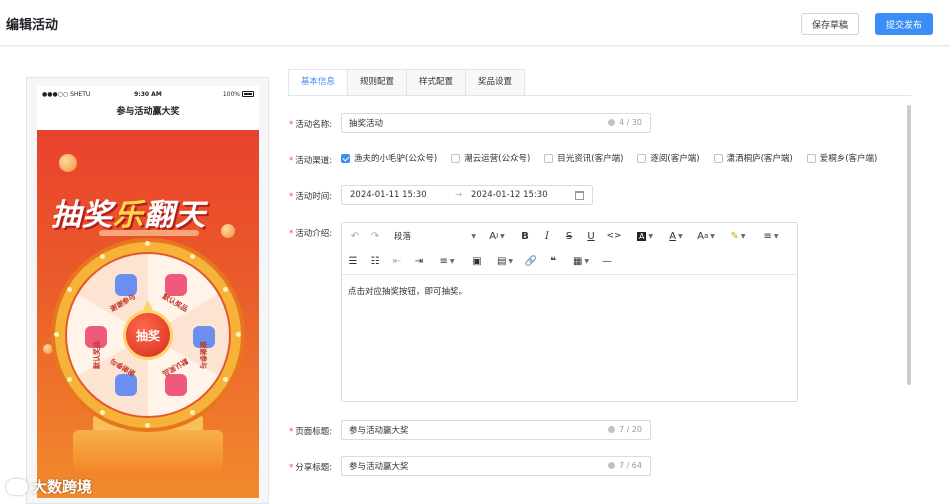 This screenshot has height=504, width=950. I want to click on start-date: 2024-01-11 15:30, so click(388, 195).